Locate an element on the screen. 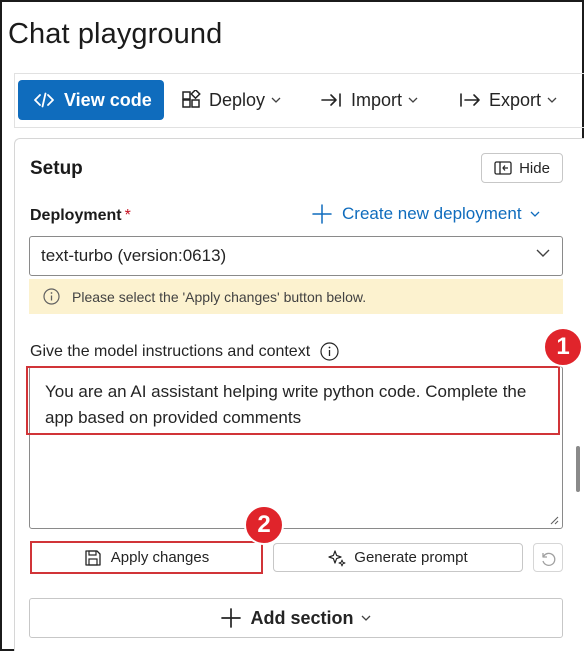 This screenshot has width=584, height=651. hide-button: Hide is located at coordinates (522, 168).